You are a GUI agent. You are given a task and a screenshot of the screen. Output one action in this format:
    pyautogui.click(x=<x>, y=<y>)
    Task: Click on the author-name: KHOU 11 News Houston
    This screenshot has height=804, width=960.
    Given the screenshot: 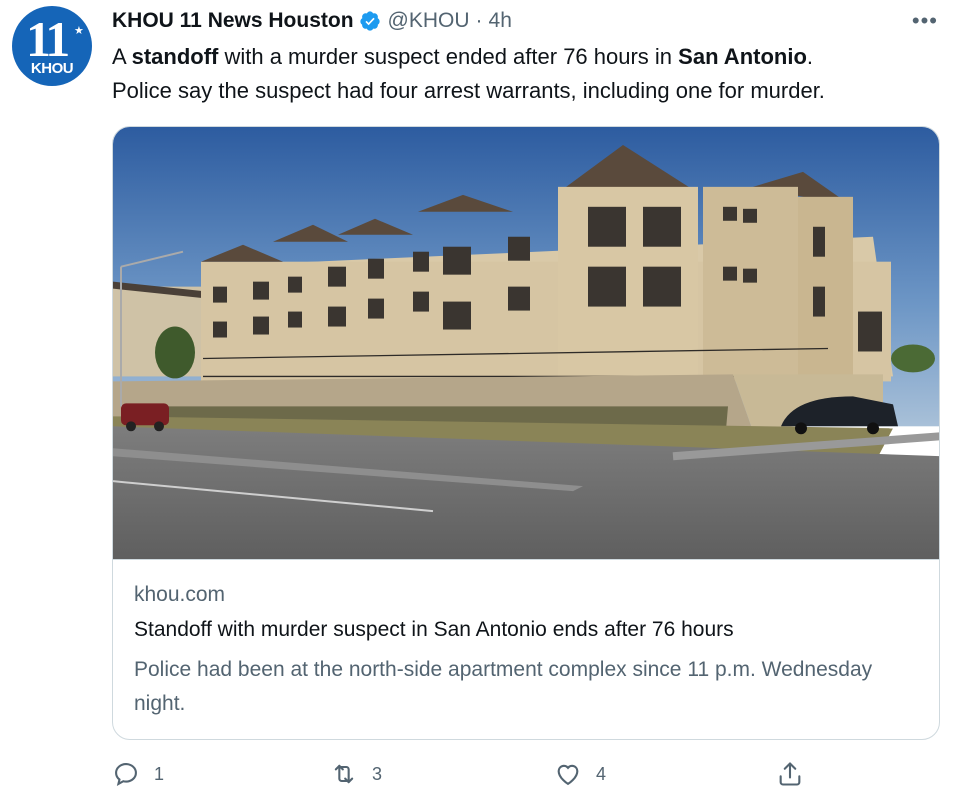 What is the action you would take?
    pyautogui.click(x=233, y=21)
    